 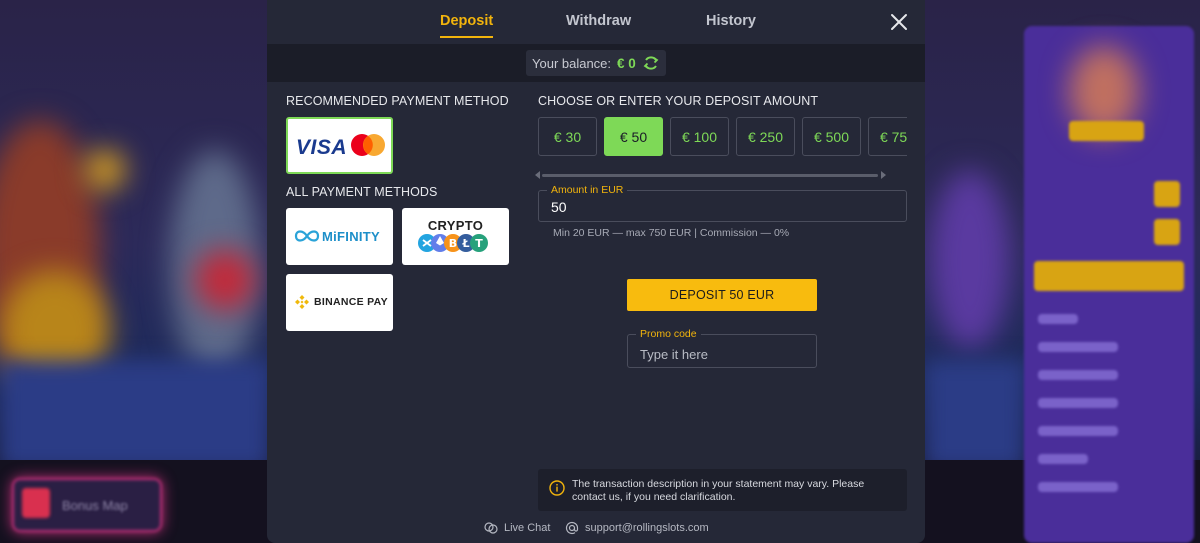 I want to click on svg-text: B, so click(x=453, y=243).